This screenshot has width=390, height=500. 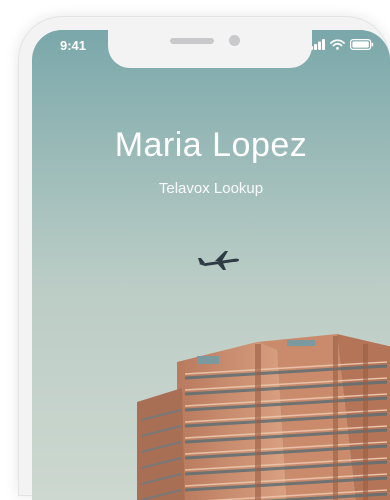 What do you see at coordinates (192, 41) in the screenshot?
I see `speaker-grille` at bounding box center [192, 41].